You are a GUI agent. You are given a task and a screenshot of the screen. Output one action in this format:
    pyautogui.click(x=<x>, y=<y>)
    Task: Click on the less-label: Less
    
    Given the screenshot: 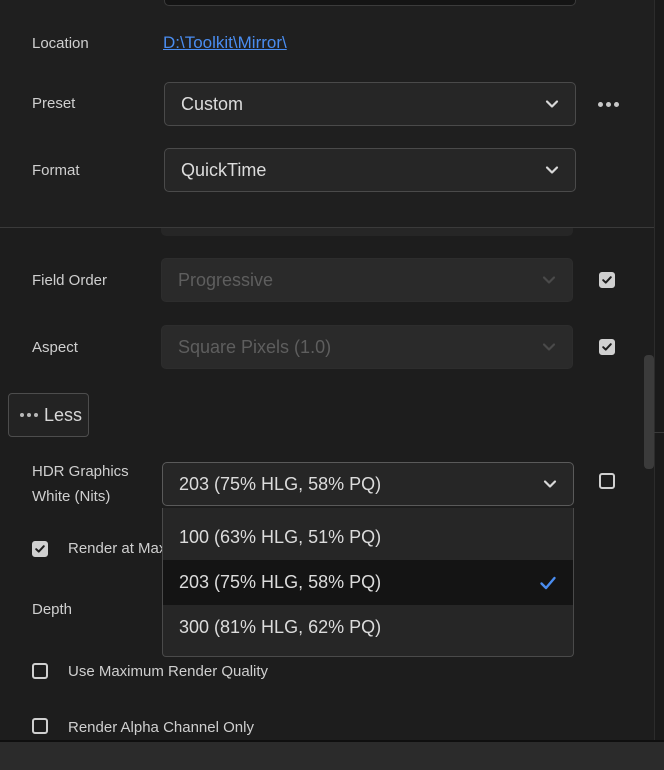 What is the action you would take?
    pyautogui.click(x=63, y=414)
    